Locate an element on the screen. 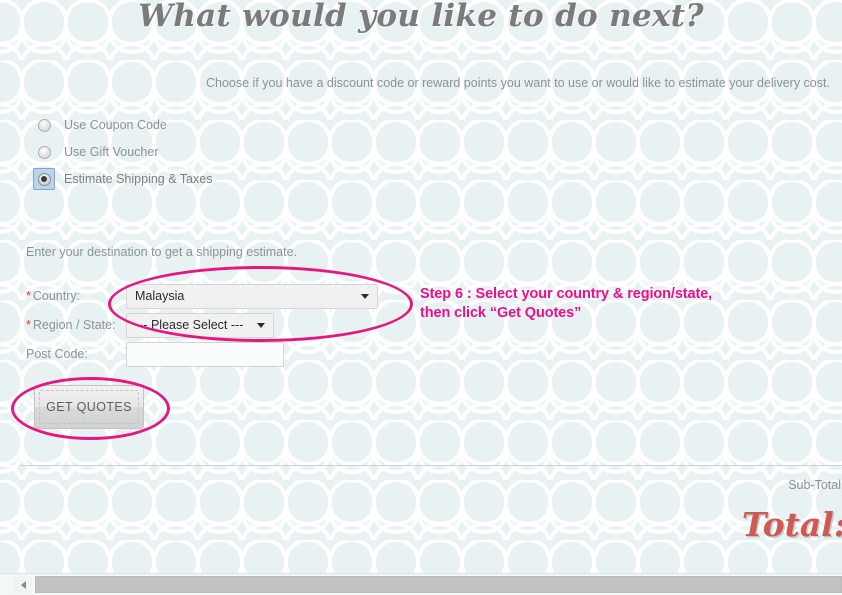 The width and height of the screenshot is (842, 595). option-label: Use Gift Voucher is located at coordinates (111, 152).